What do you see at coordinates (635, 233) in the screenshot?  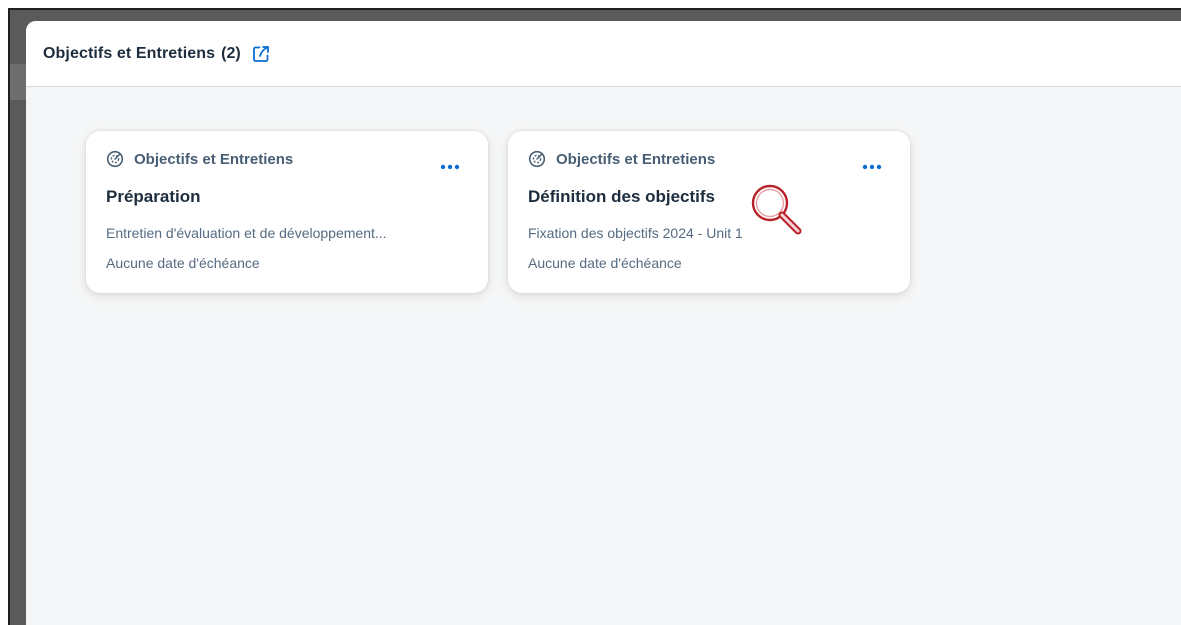 I see `card-description: Fixation des objectifs 2024 - Unit 1` at bounding box center [635, 233].